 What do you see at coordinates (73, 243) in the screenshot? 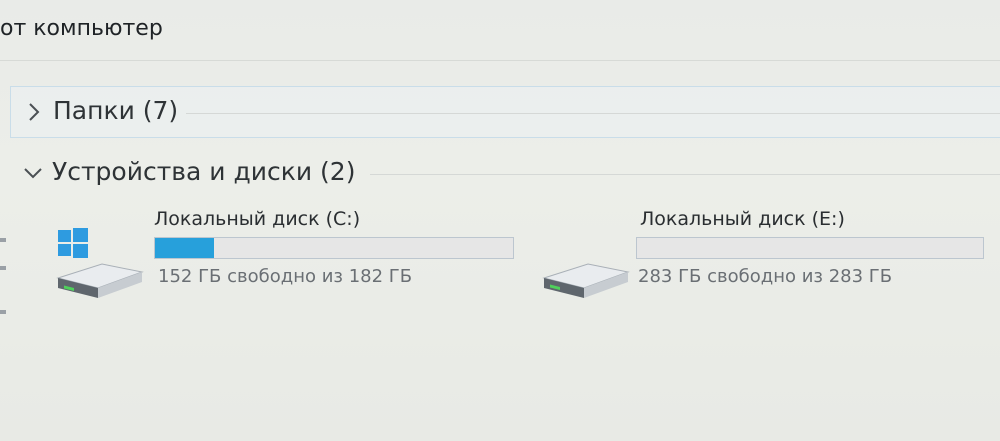
I see `windows-logo-icon` at bounding box center [73, 243].